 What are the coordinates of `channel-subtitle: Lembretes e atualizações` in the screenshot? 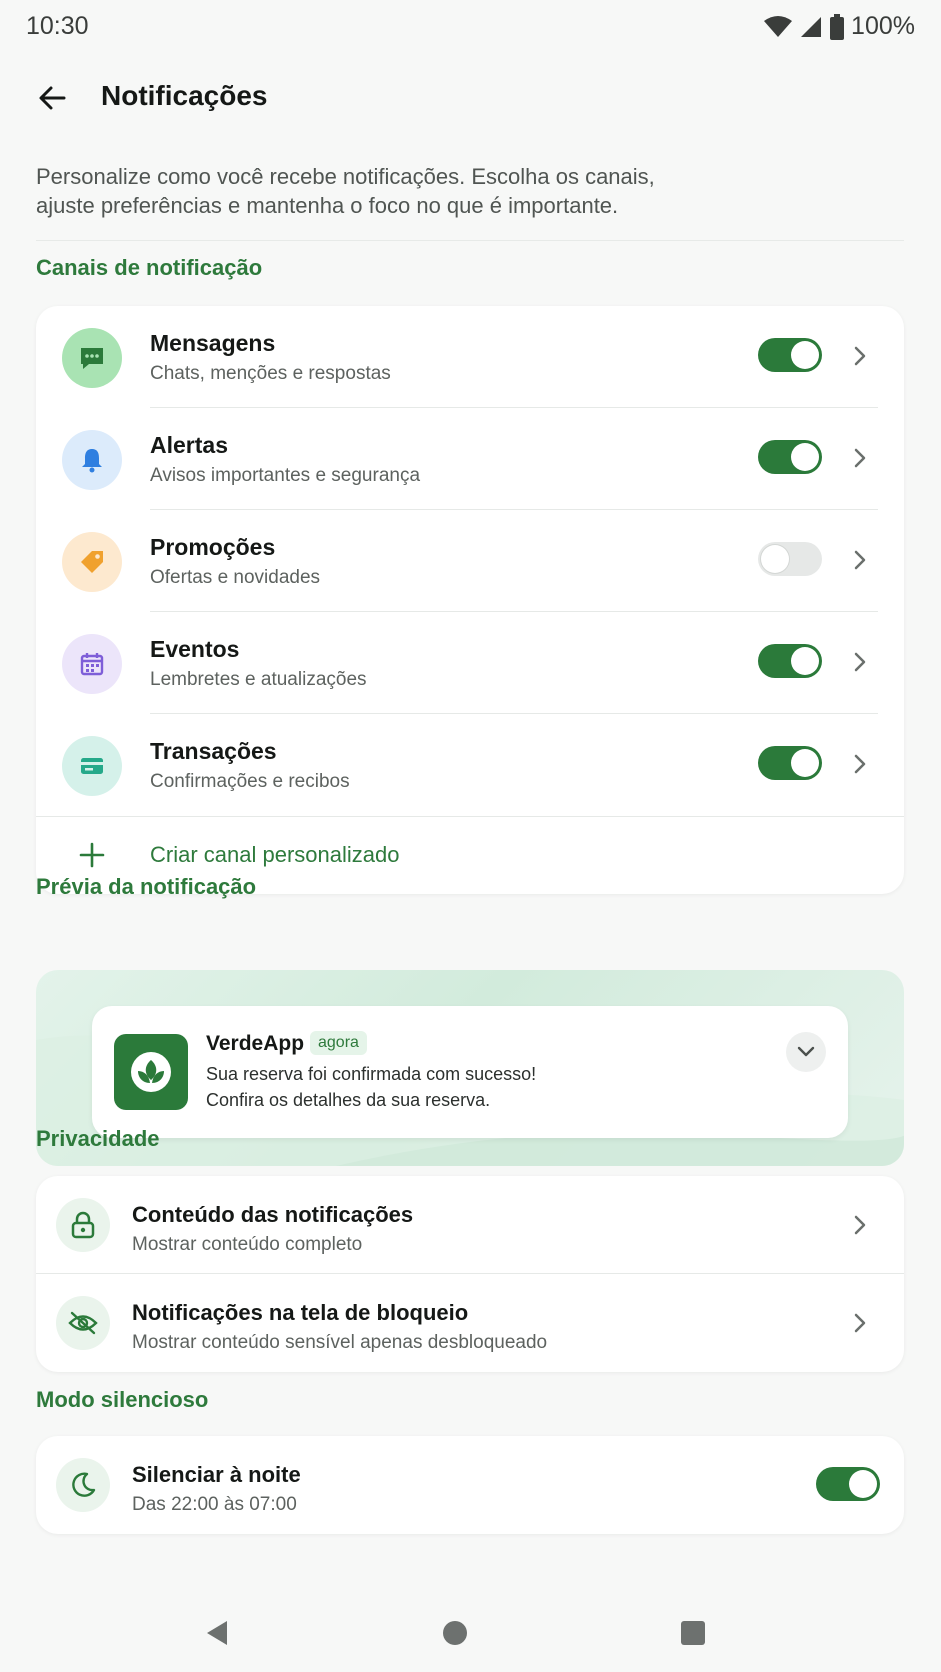 It's located at (258, 679).